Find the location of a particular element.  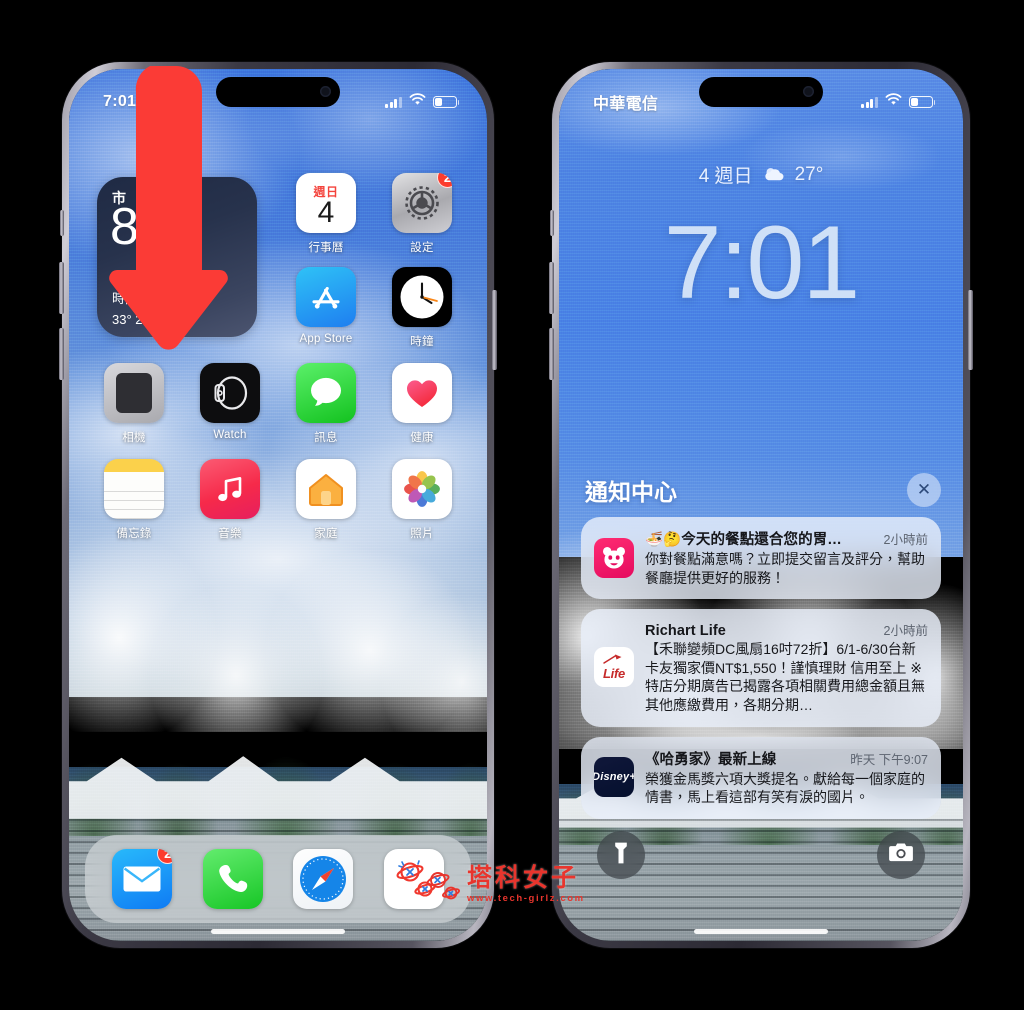

mail-envelope-icon: 2 is located at coordinates (142, 879).